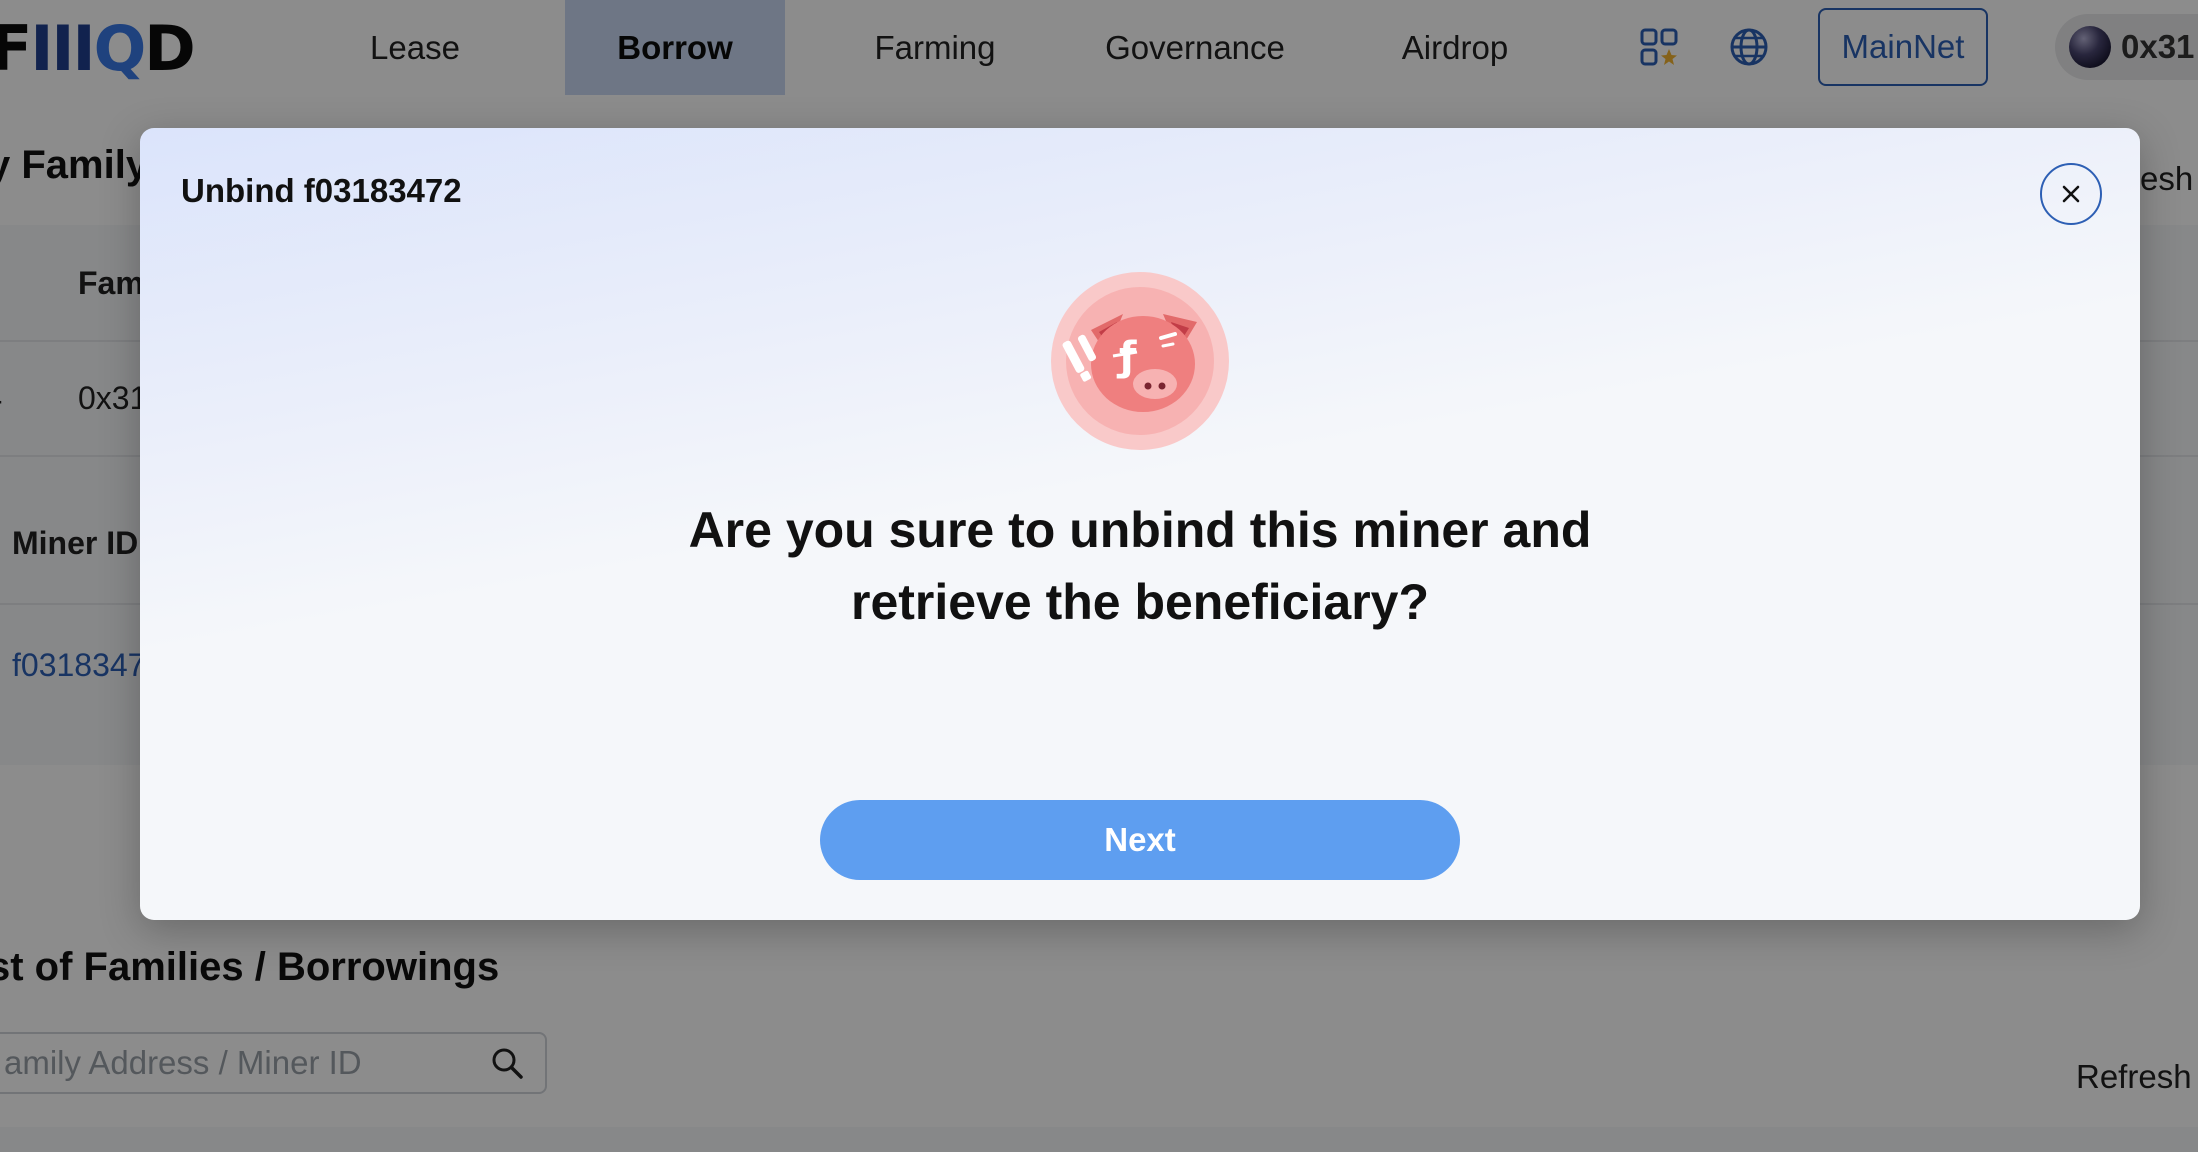 The height and width of the screenshot is (1152, 2198). I want to click on close-icon, so click(2071, 194).